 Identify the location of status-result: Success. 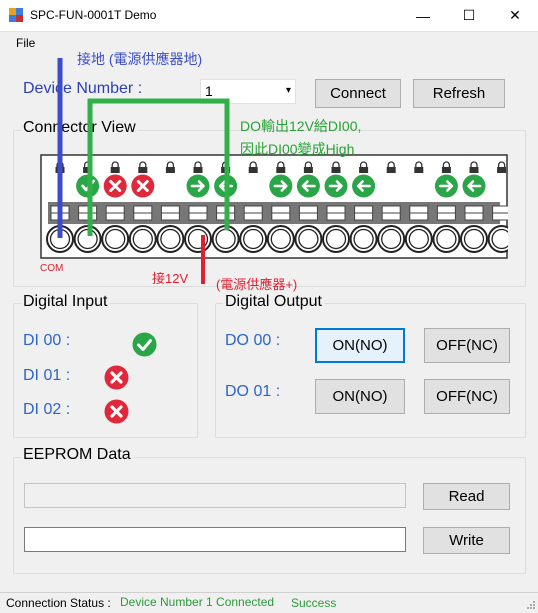
(314, 603).